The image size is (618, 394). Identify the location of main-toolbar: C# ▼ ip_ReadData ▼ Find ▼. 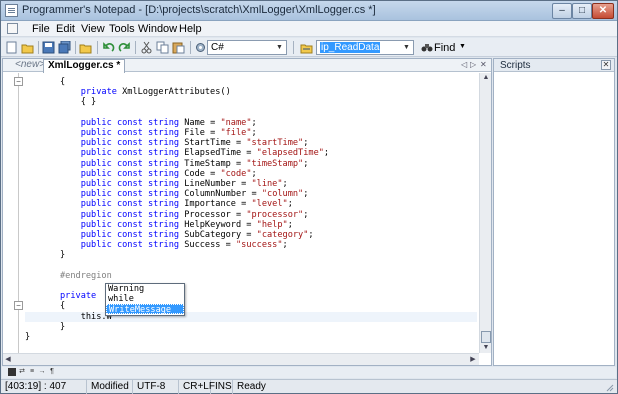
(309, 47).